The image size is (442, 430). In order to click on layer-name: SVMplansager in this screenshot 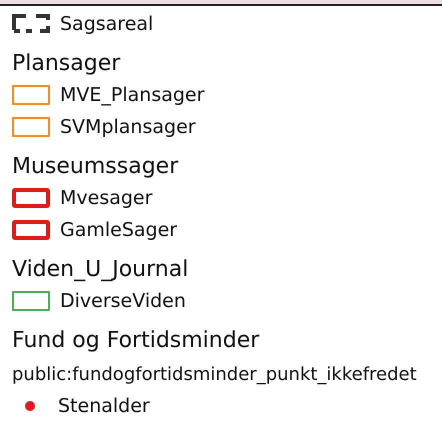, I will do `click(128, 127)`.